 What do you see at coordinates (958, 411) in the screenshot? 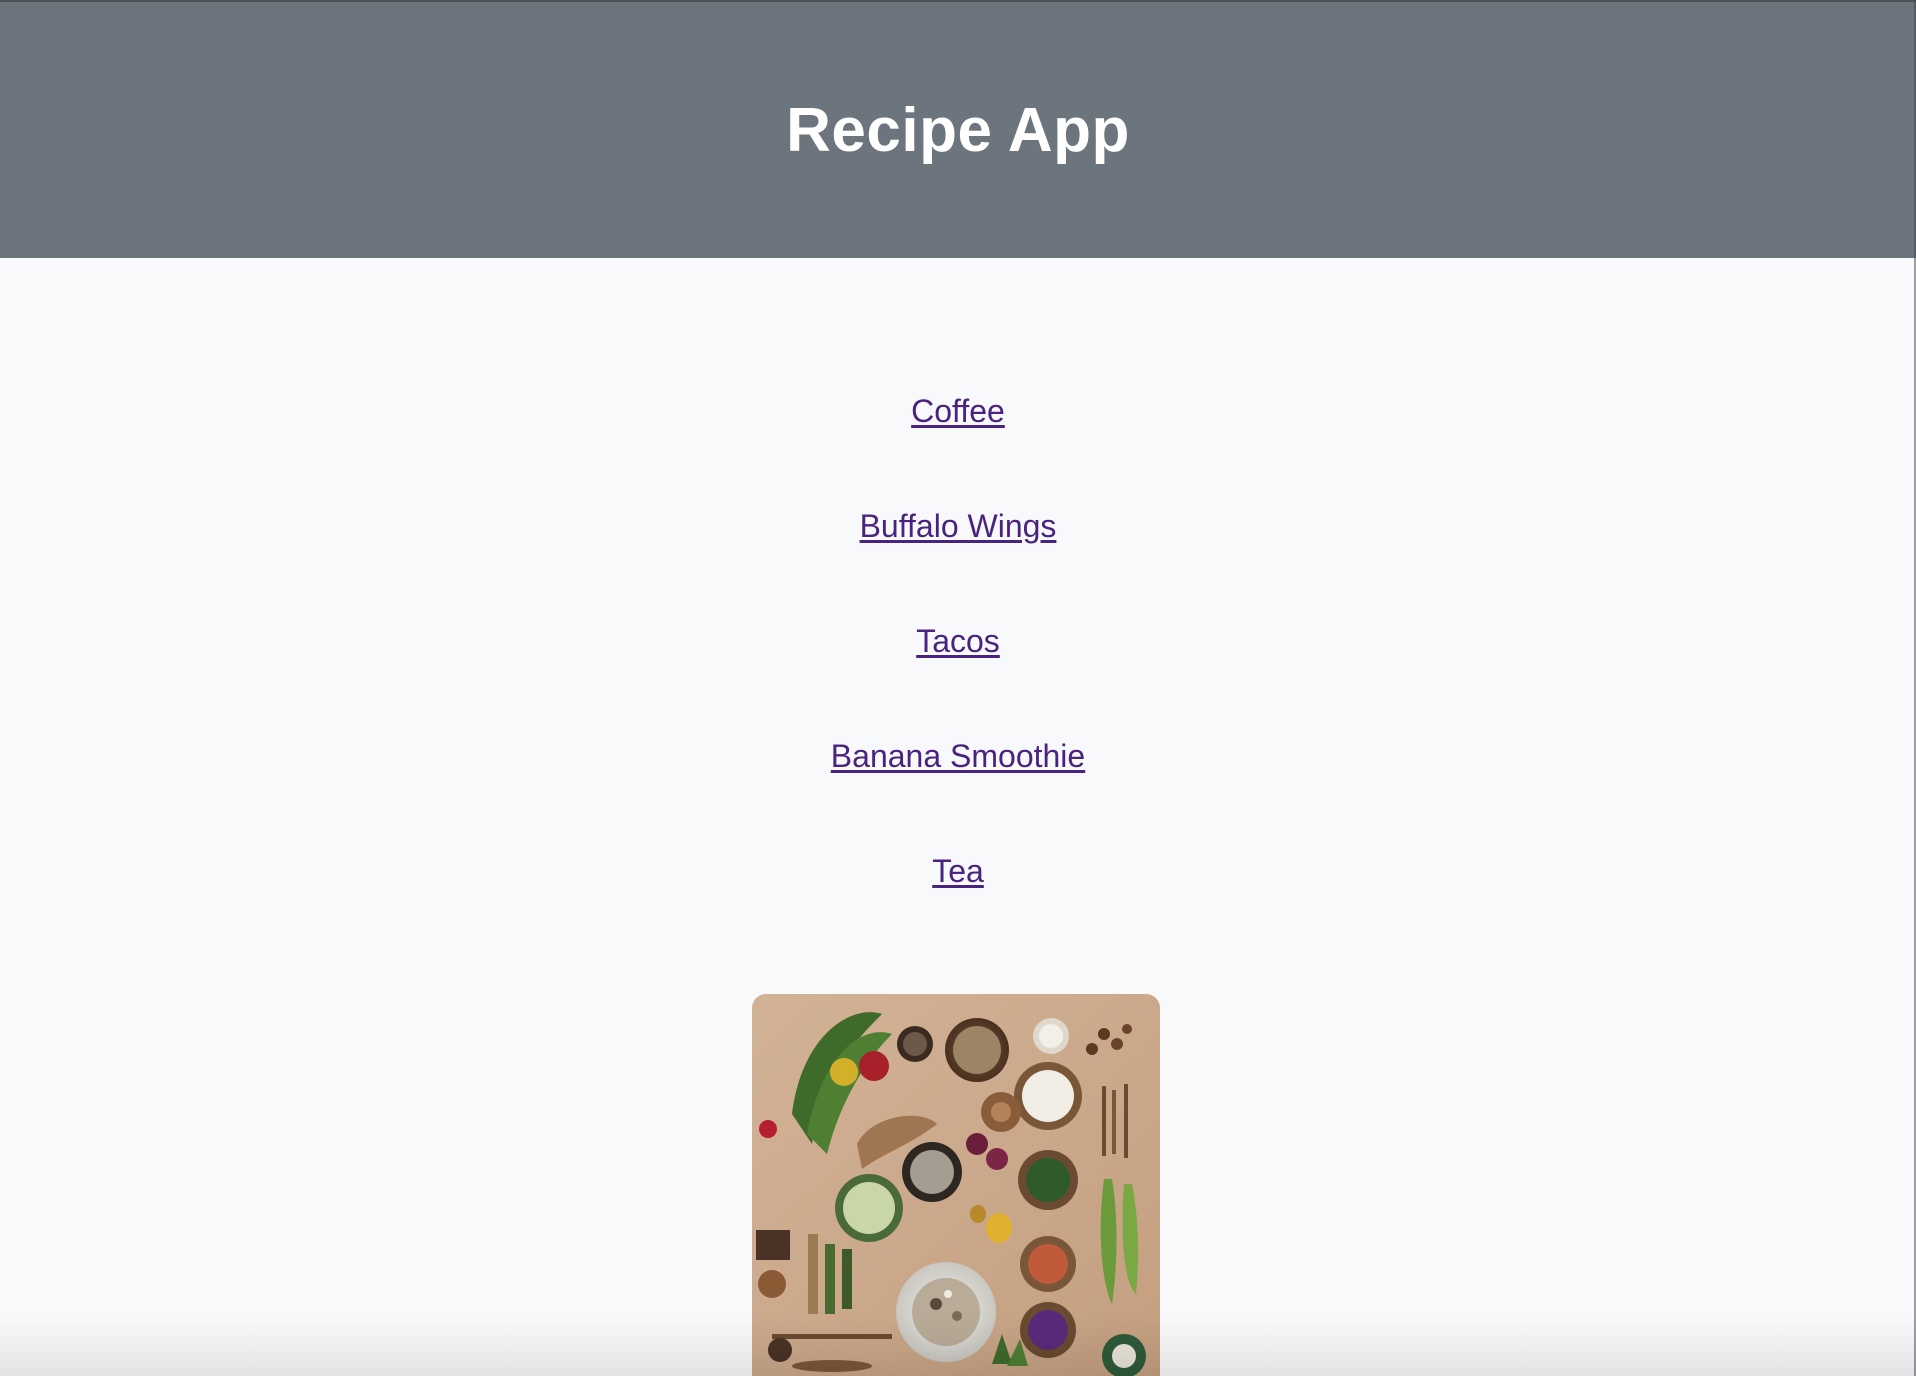
I see `recipe-link-coffee: Coffee` at bounding box center [958, 411].